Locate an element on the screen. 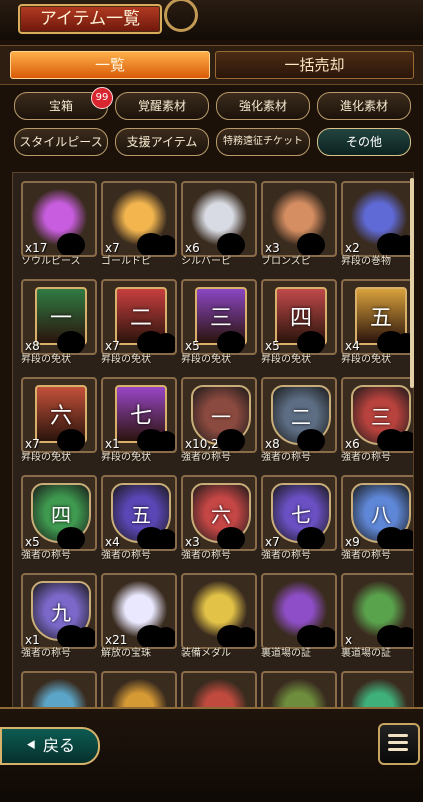 Image resolution: width=423 pixels, height=802 pixels. category-other: その他 is located at coordinates (364, 142).